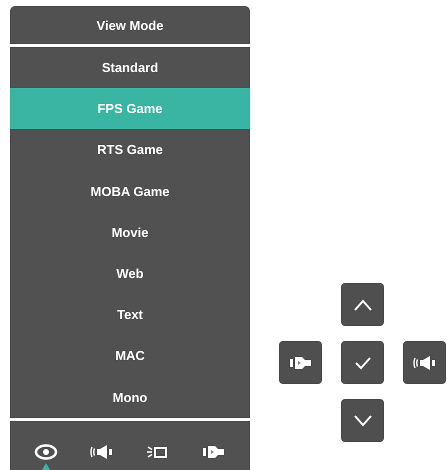 The image size is (447, 470). I want to click on down-button, so click(362, 420).